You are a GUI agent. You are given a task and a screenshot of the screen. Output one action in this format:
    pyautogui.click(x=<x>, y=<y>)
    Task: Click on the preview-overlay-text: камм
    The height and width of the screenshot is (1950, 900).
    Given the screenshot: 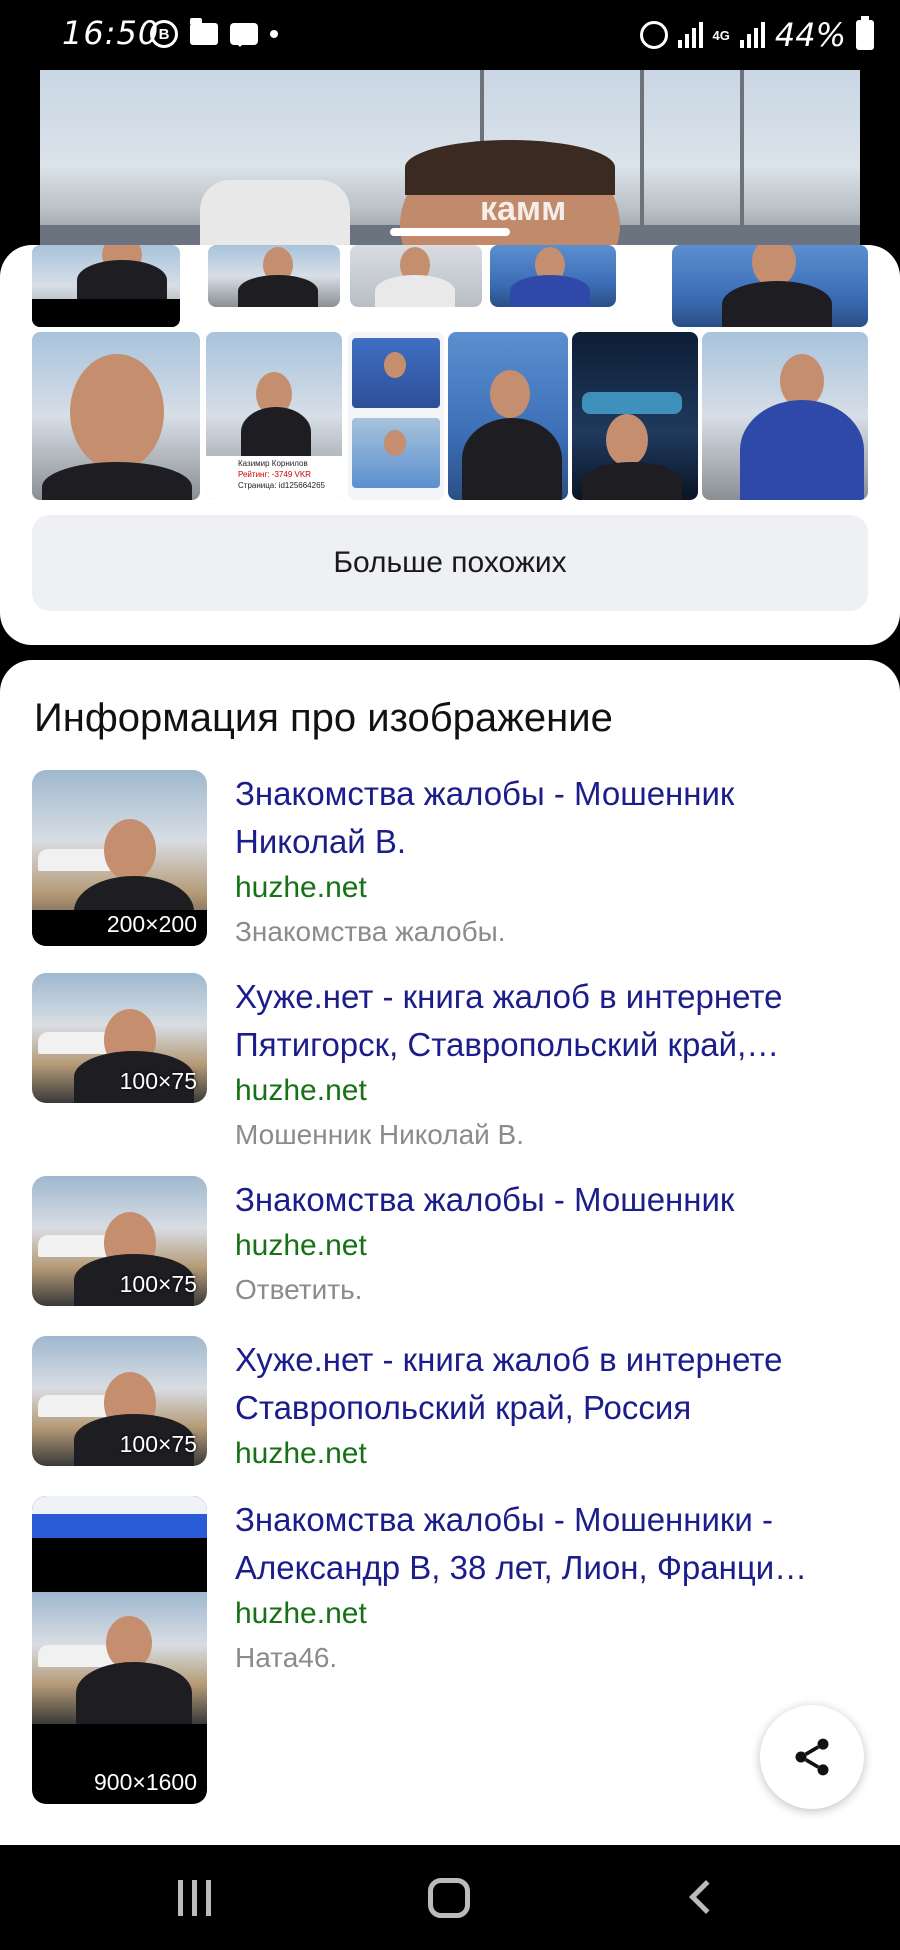 What is the action you would take?
    pyautogui.click(x=523, y=209)
    